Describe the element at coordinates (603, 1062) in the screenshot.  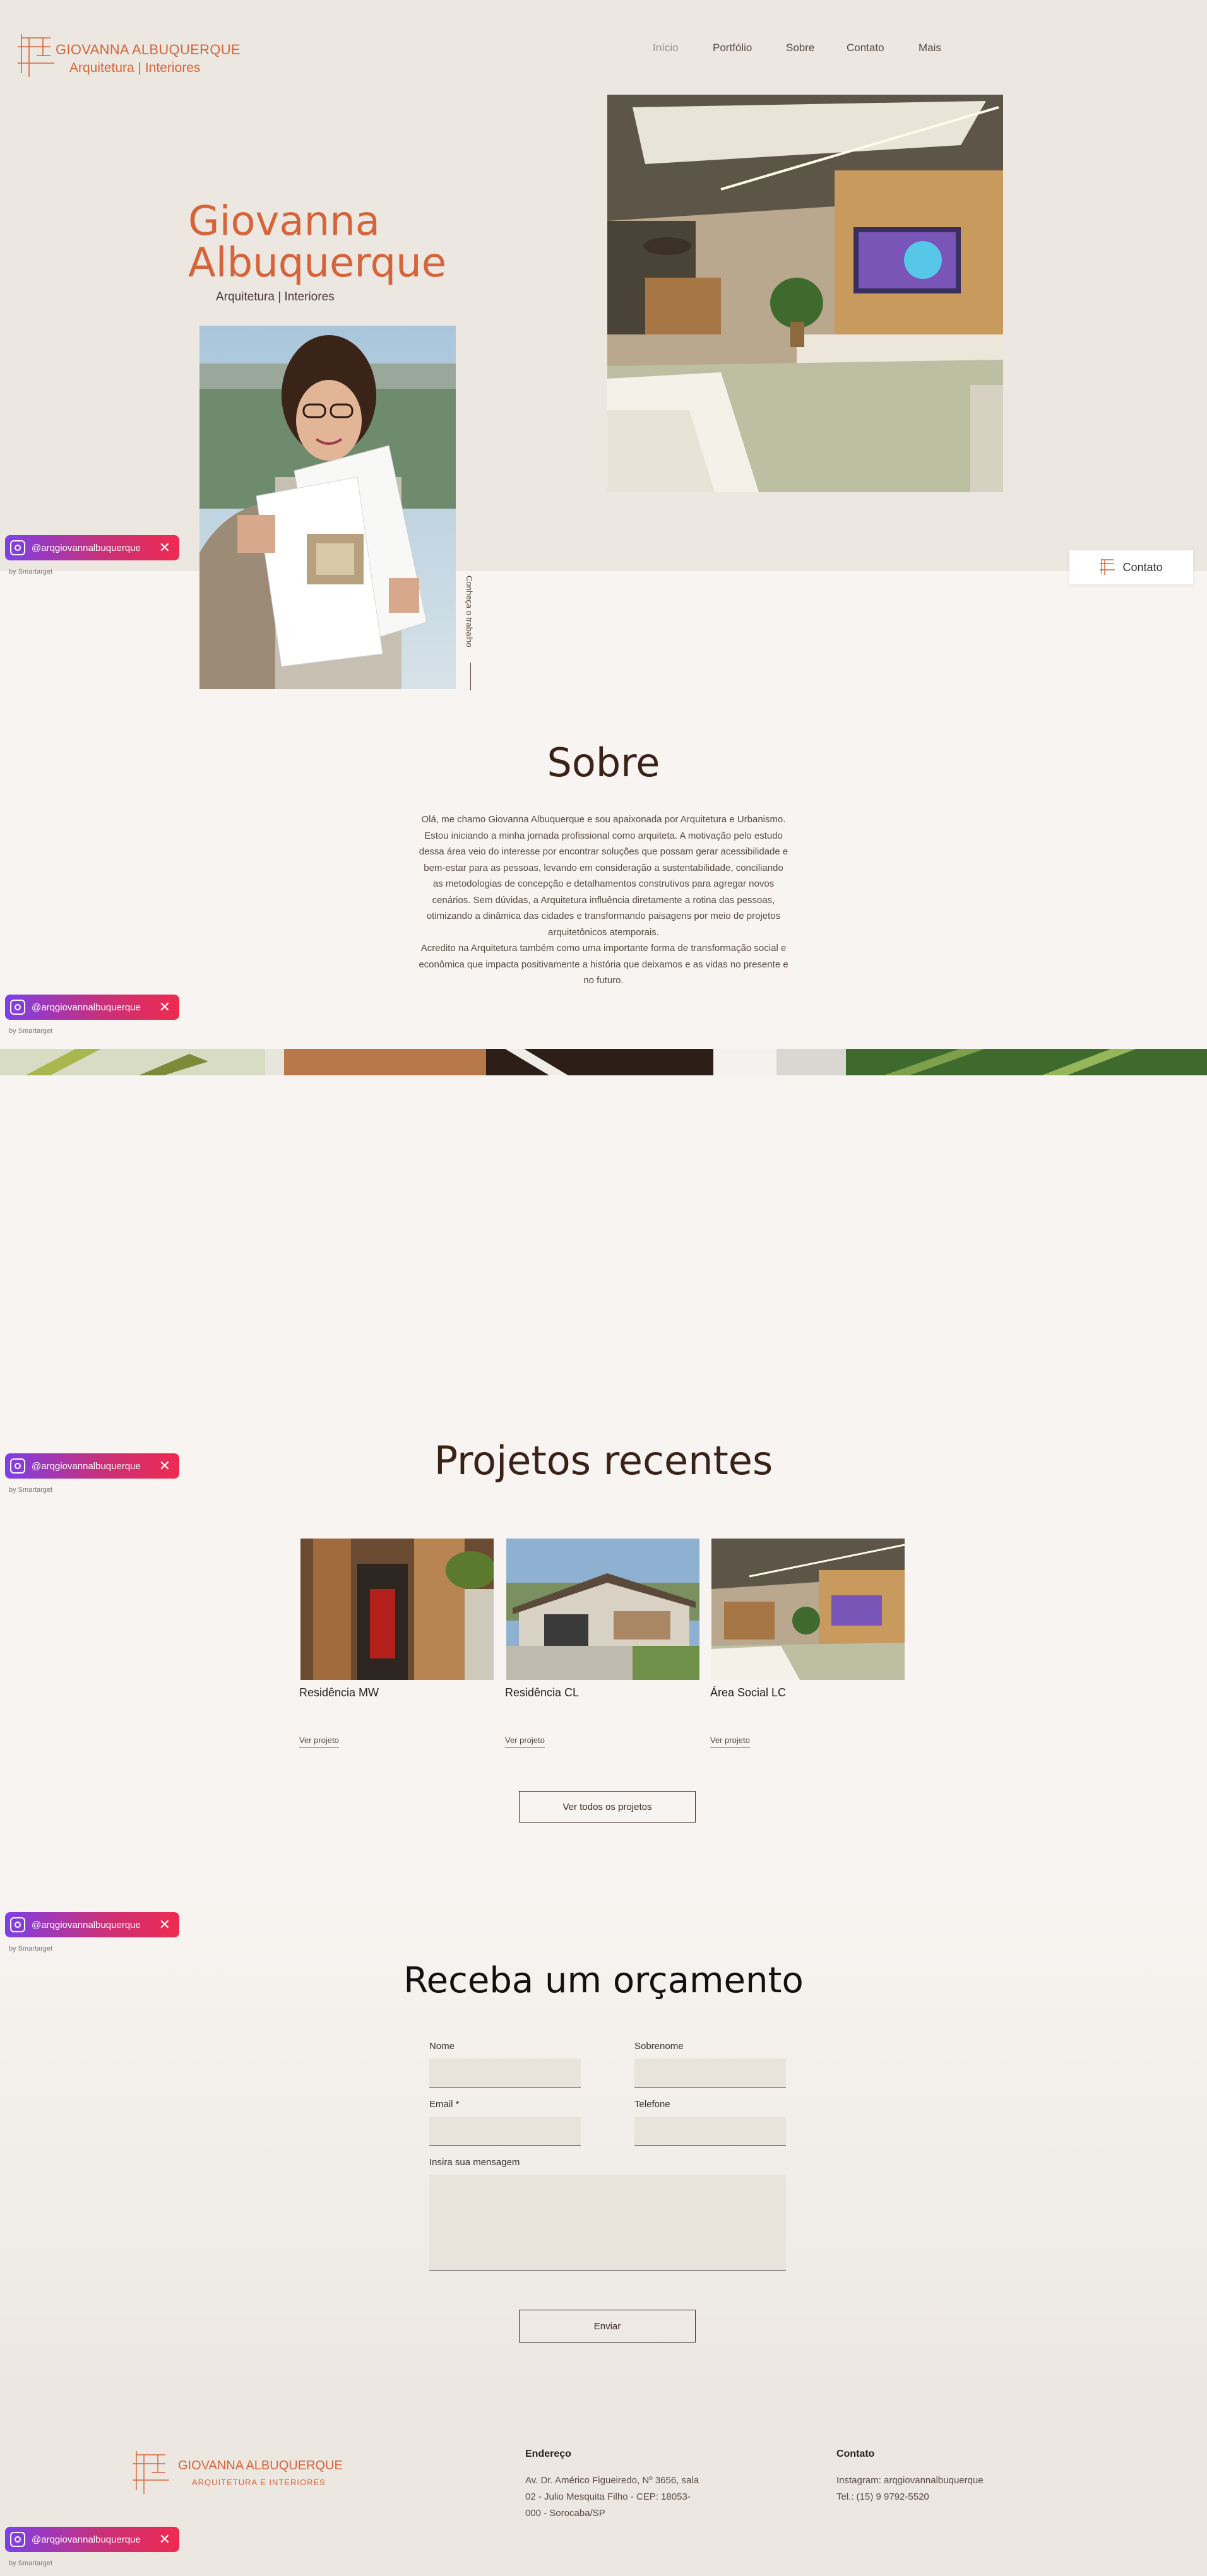
I see `photo-strip` at that location.